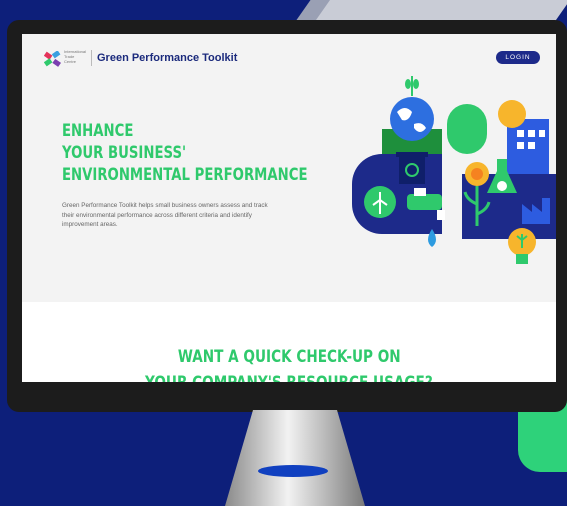 The height and width of the screenshot is (506, 567). What do you see at coordinates (518, 57) in the screenshot?
I see `login-button: LOGIN` at bounding box center [518, 57].